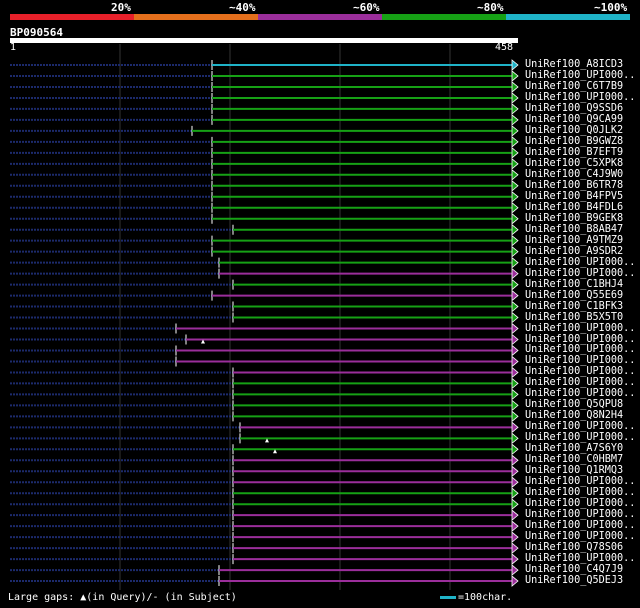  What do you see at coordinates (574, 547) in the screenshot?
I see `hit-label: UniRef100_Q78S06` at bounding box center [574, 547].